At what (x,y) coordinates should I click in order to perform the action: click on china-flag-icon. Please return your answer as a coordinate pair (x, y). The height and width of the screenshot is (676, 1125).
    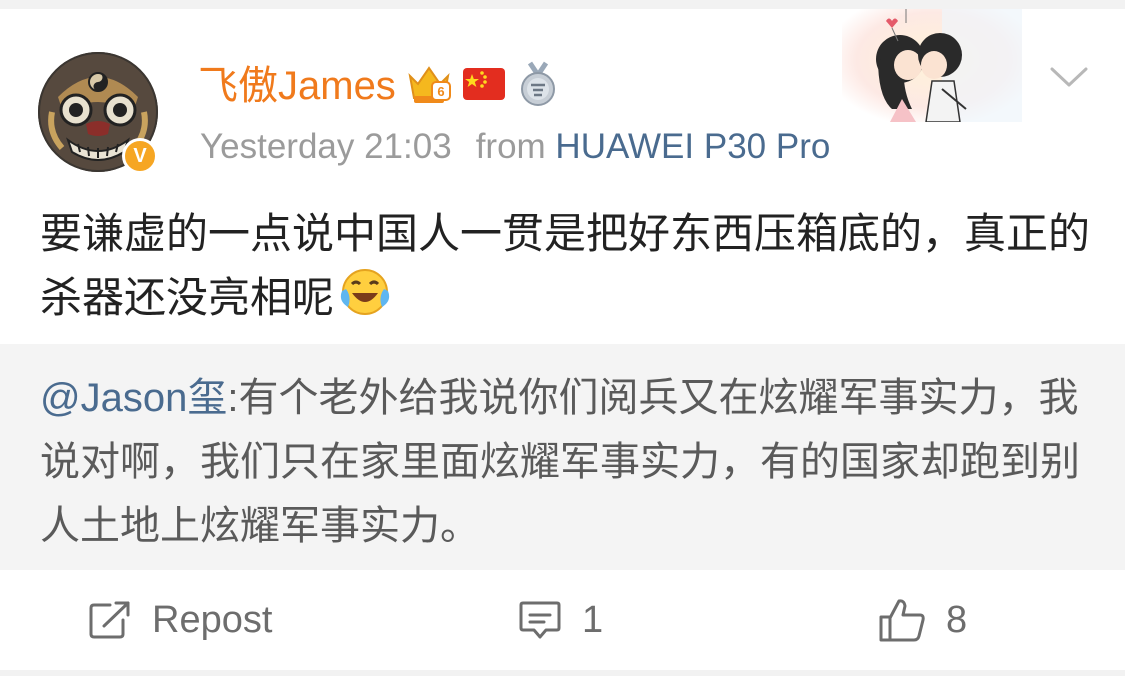
    Looking at the image, I should click on (484, 86).